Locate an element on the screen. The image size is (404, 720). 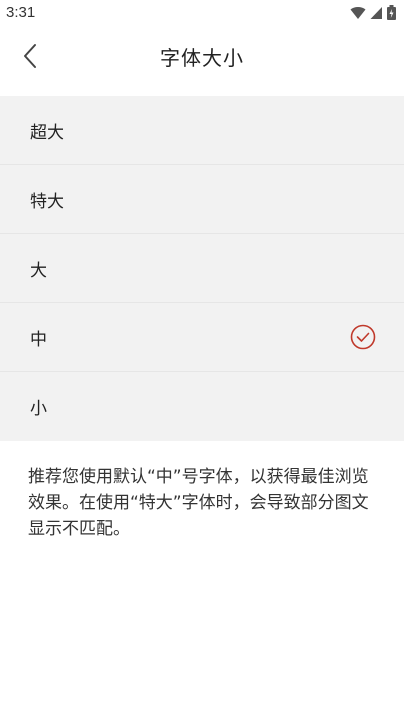
option-label: 中 is located at coordinates (38, 339).